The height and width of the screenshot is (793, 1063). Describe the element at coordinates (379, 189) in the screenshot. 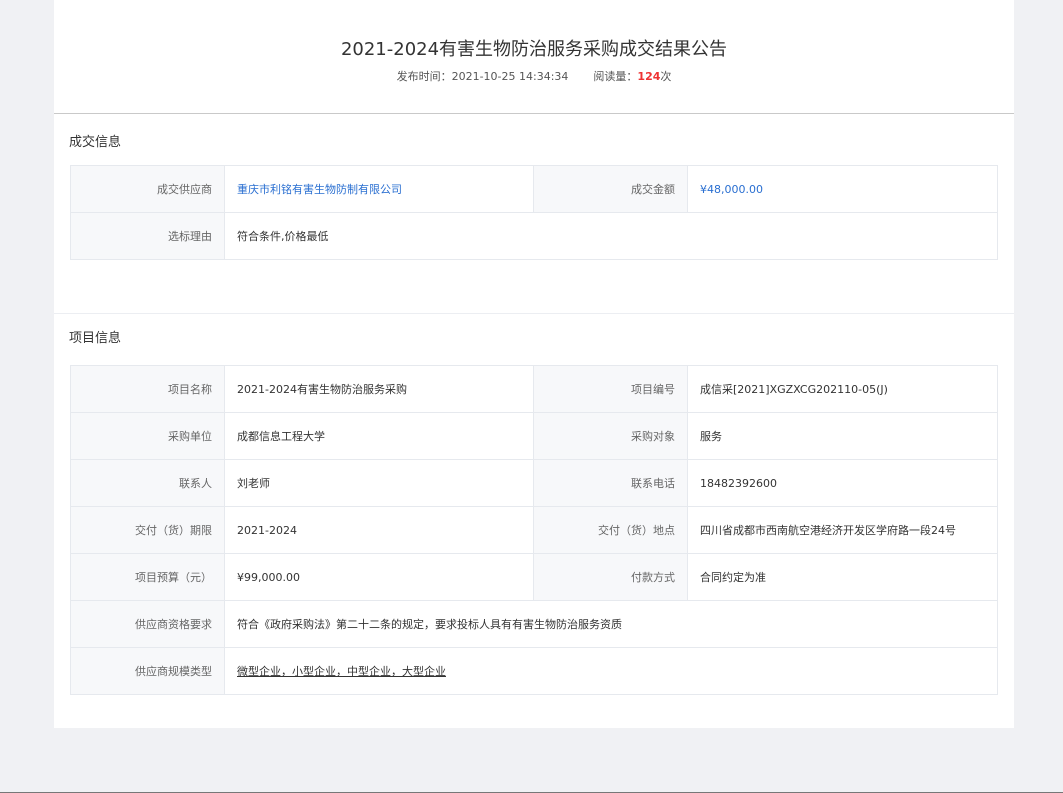

I see `supplier-link: 重庆市利铭有害生物防制有限公司` at that location.